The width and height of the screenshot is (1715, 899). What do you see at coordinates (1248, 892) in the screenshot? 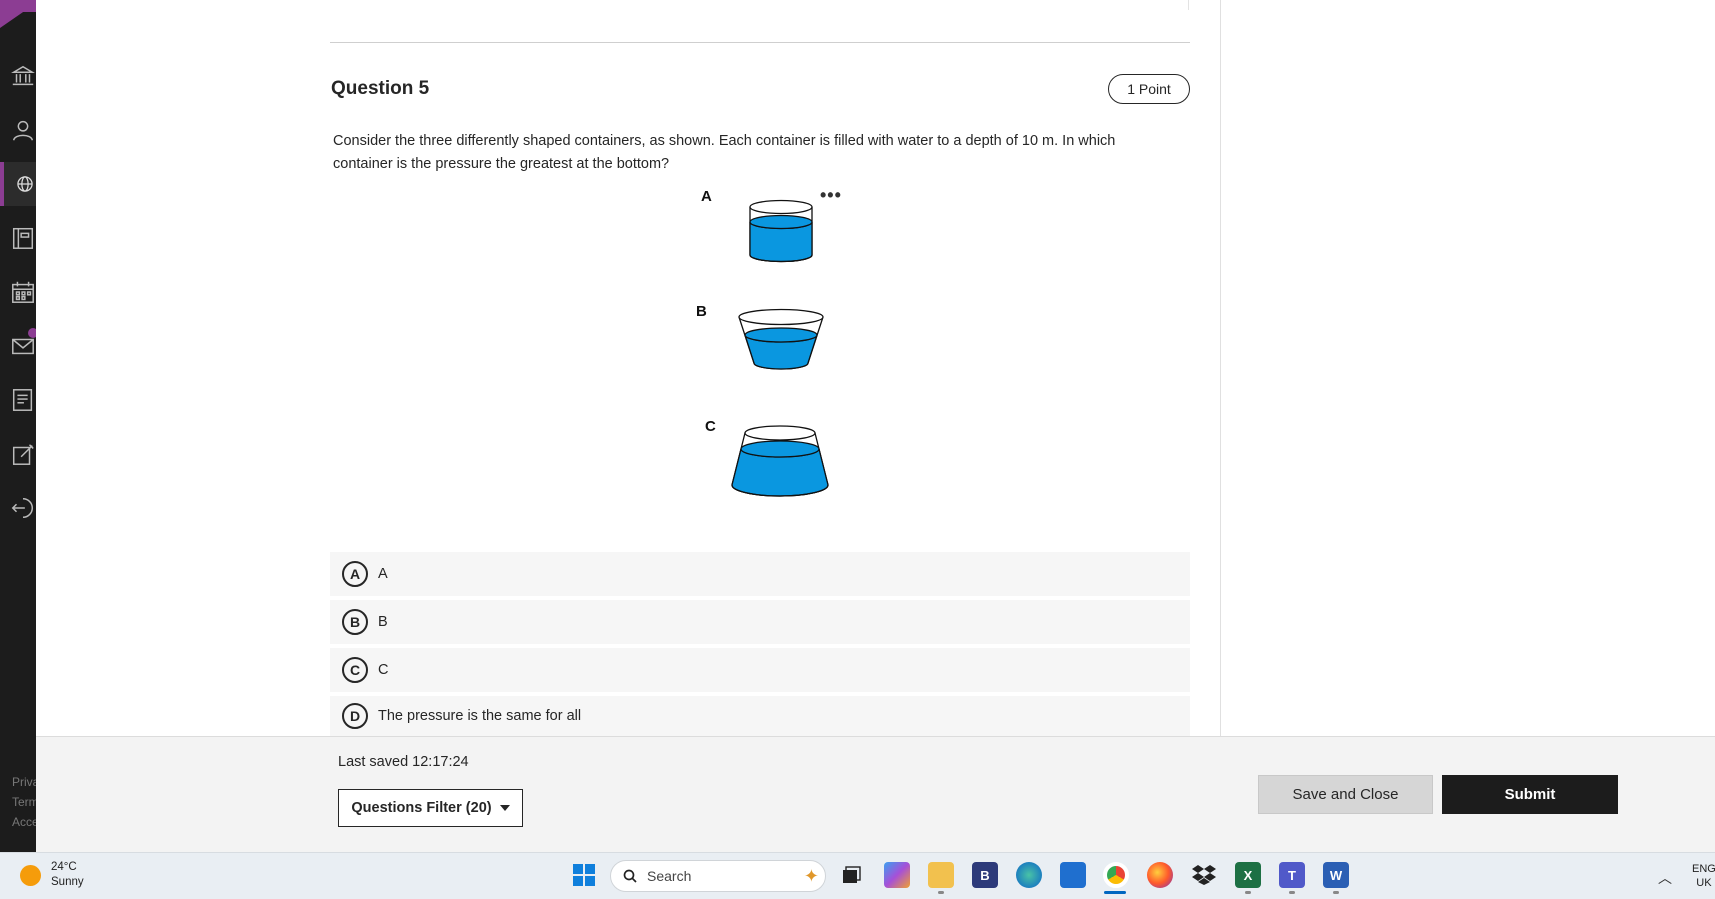
I see `excel-running-indicator` at bounding box center [1248, 892].